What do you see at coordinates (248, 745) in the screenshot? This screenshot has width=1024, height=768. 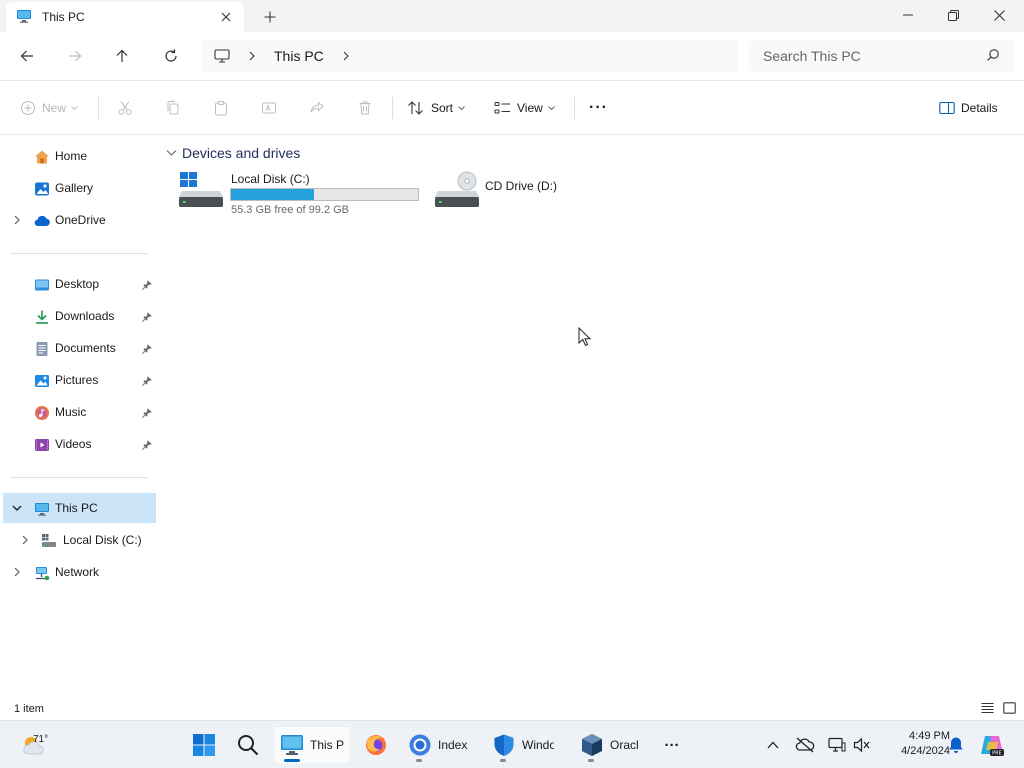 I see `search-button` at bounding box center [248, 745].